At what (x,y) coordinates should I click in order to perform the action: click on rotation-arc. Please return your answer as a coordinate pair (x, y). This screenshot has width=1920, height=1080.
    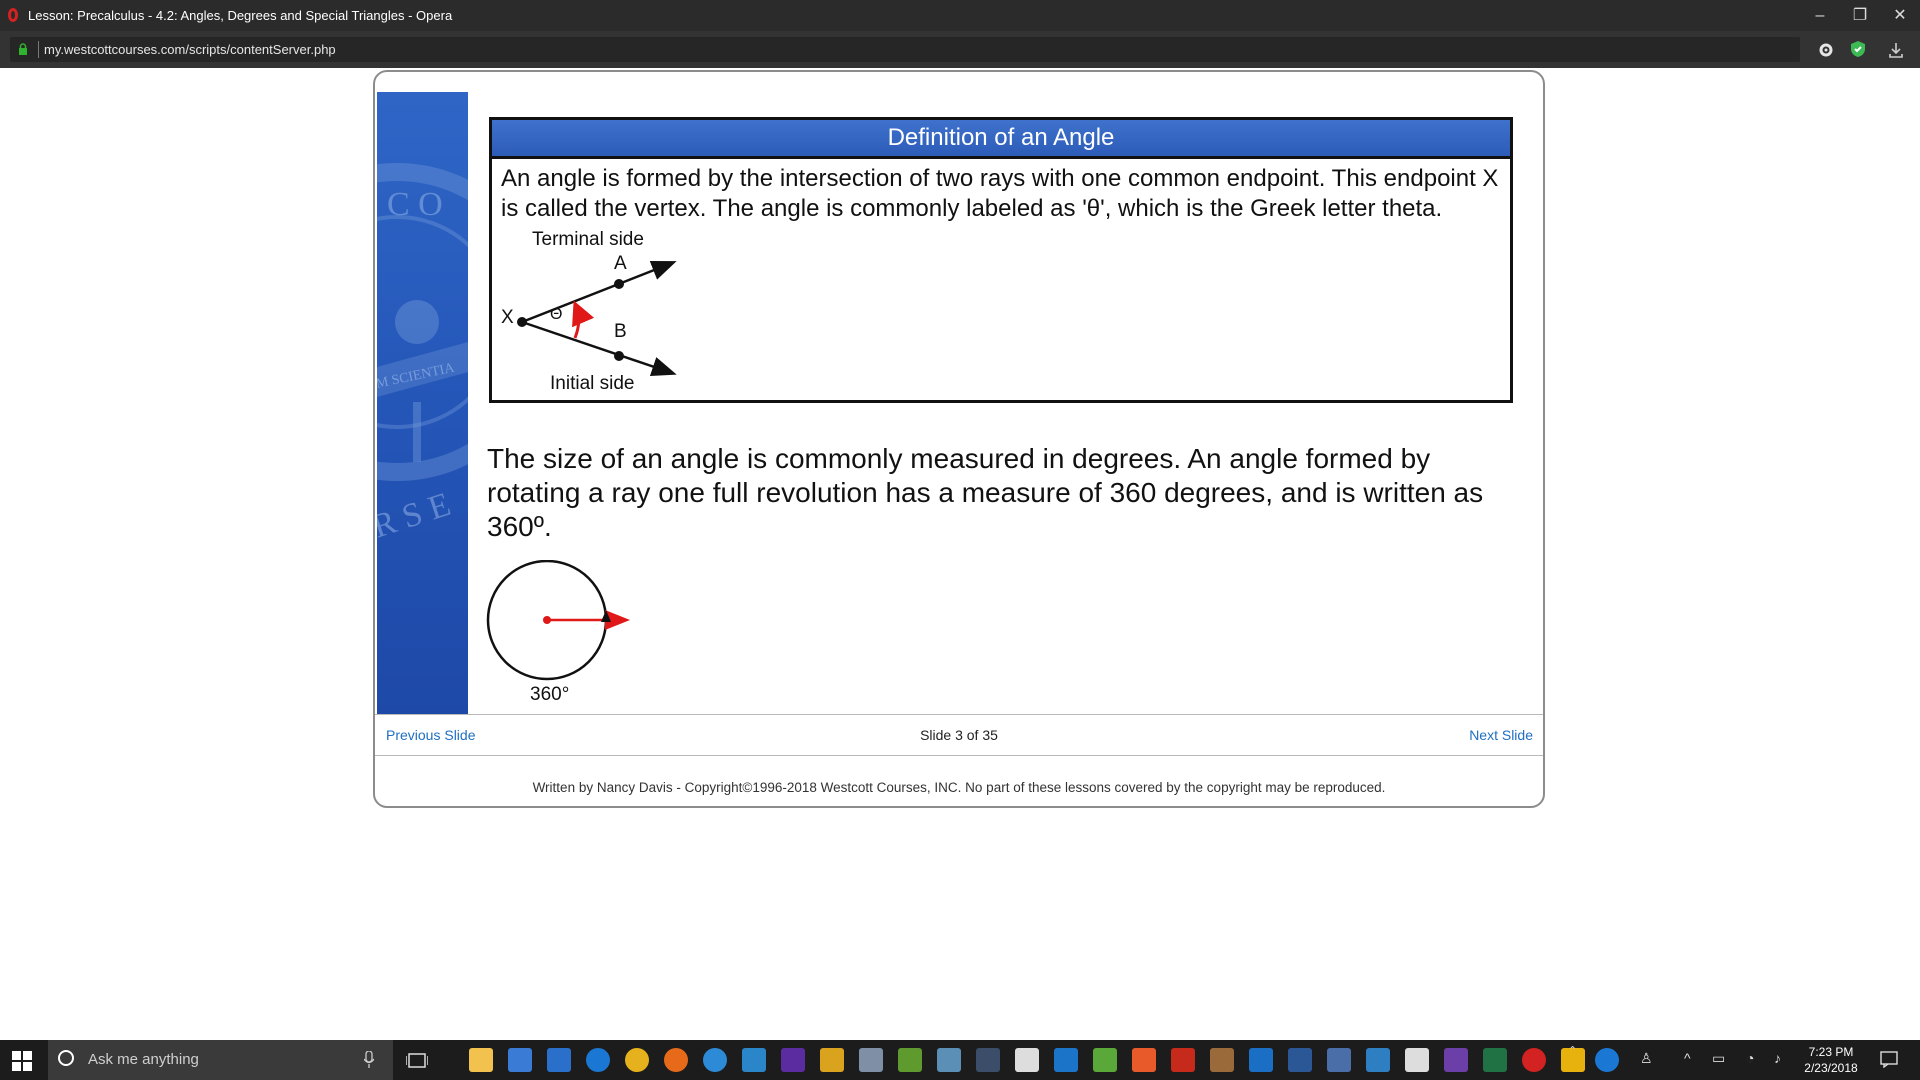
    Looking at the image, I should click on (583, 319).